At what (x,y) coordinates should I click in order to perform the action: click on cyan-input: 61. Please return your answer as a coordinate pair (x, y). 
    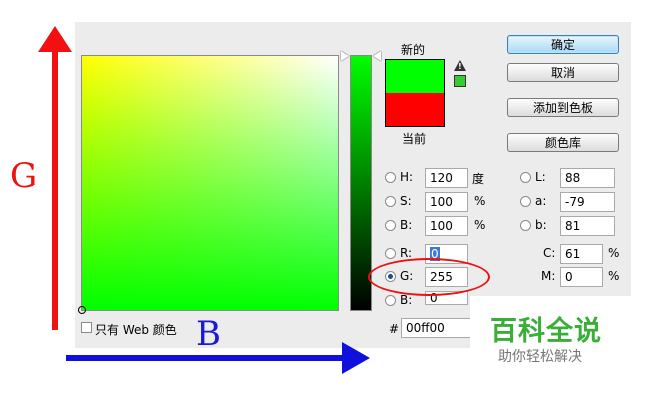
    Looking at the image, I should click on (581, 254).